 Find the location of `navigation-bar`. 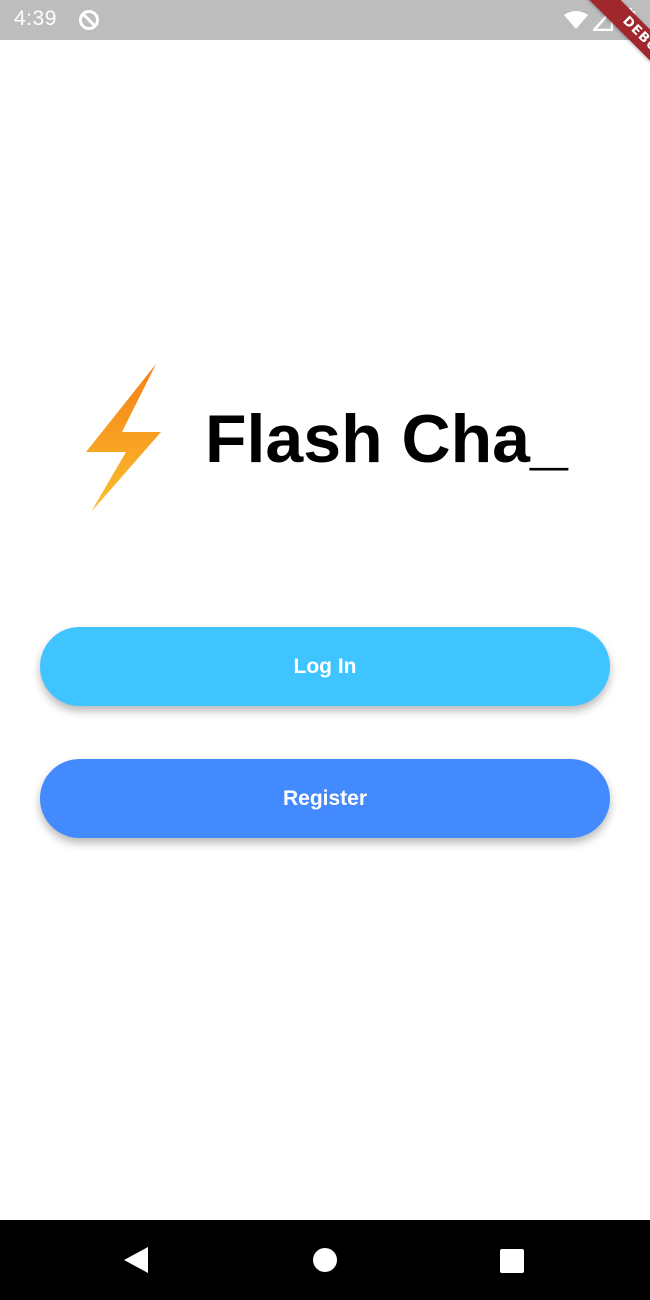

navigation-bar is located at coordinates (325, 1260).